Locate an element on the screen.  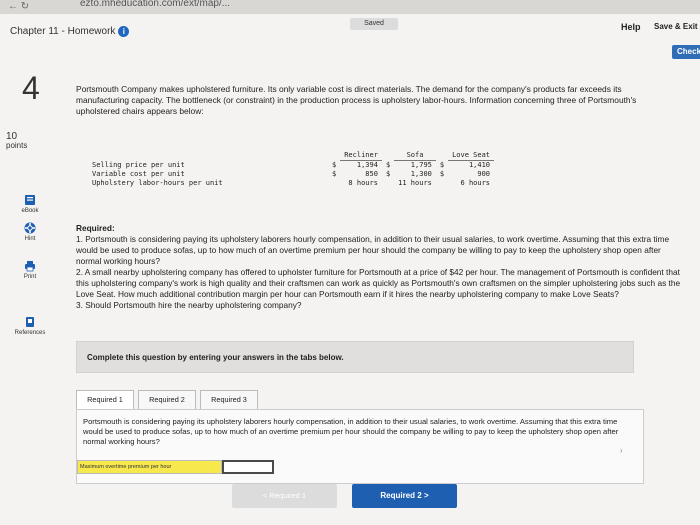
value-cell: 11 hours is located at coordinates (415, 182).